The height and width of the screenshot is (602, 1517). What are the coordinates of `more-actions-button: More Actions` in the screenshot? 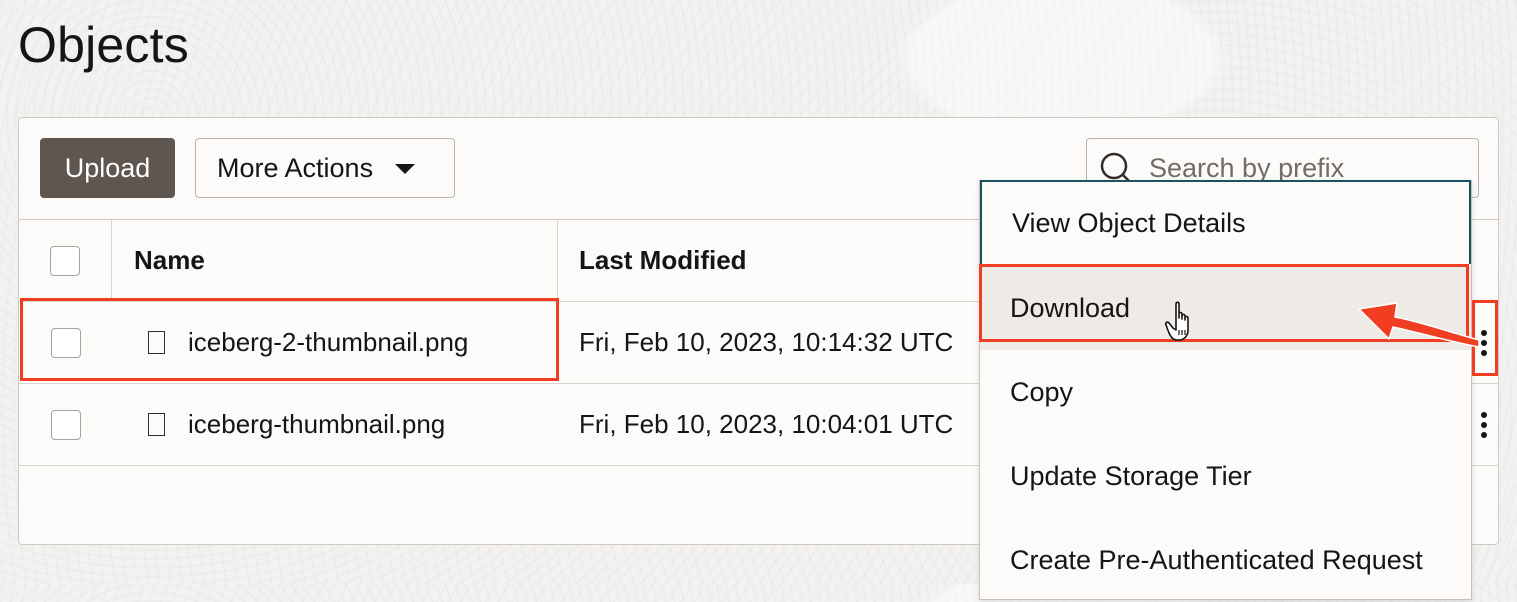 It's located at (325, 168).